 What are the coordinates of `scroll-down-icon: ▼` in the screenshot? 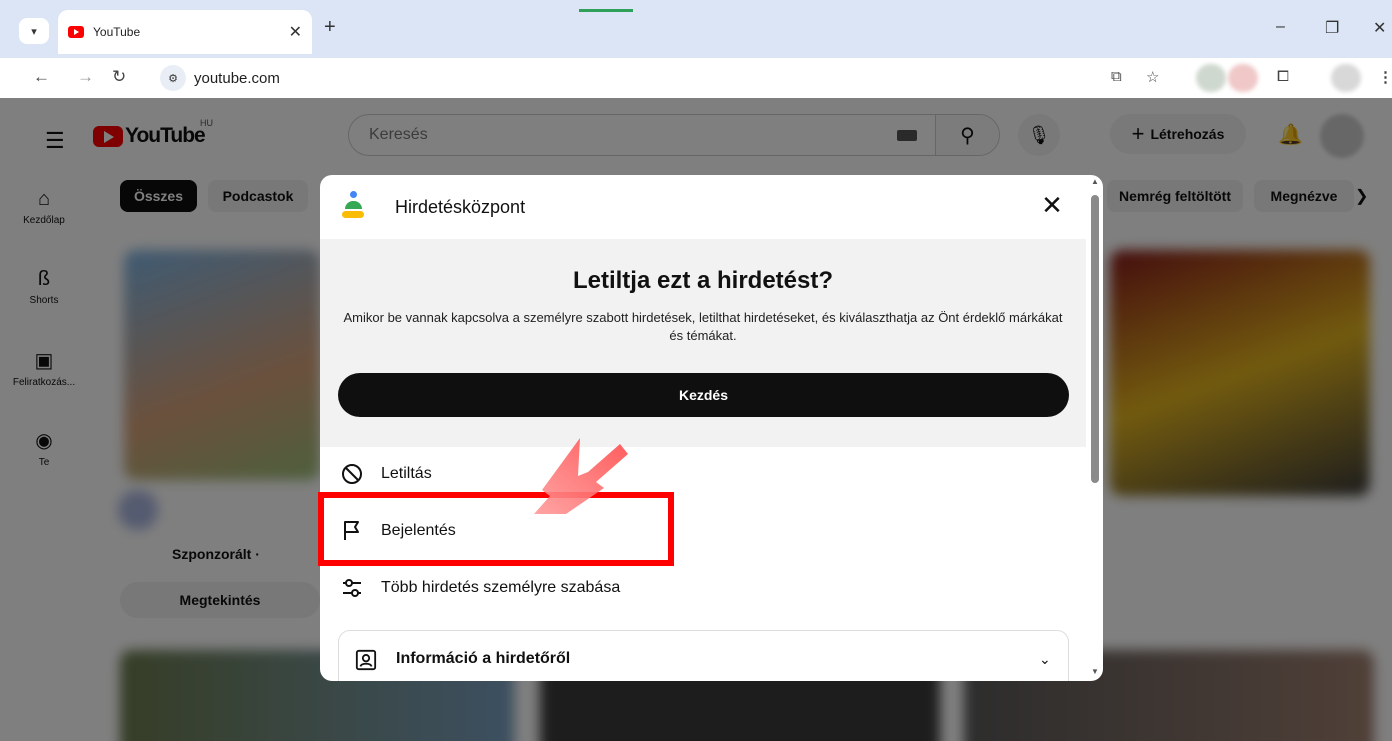 It's located at (1095, 671).